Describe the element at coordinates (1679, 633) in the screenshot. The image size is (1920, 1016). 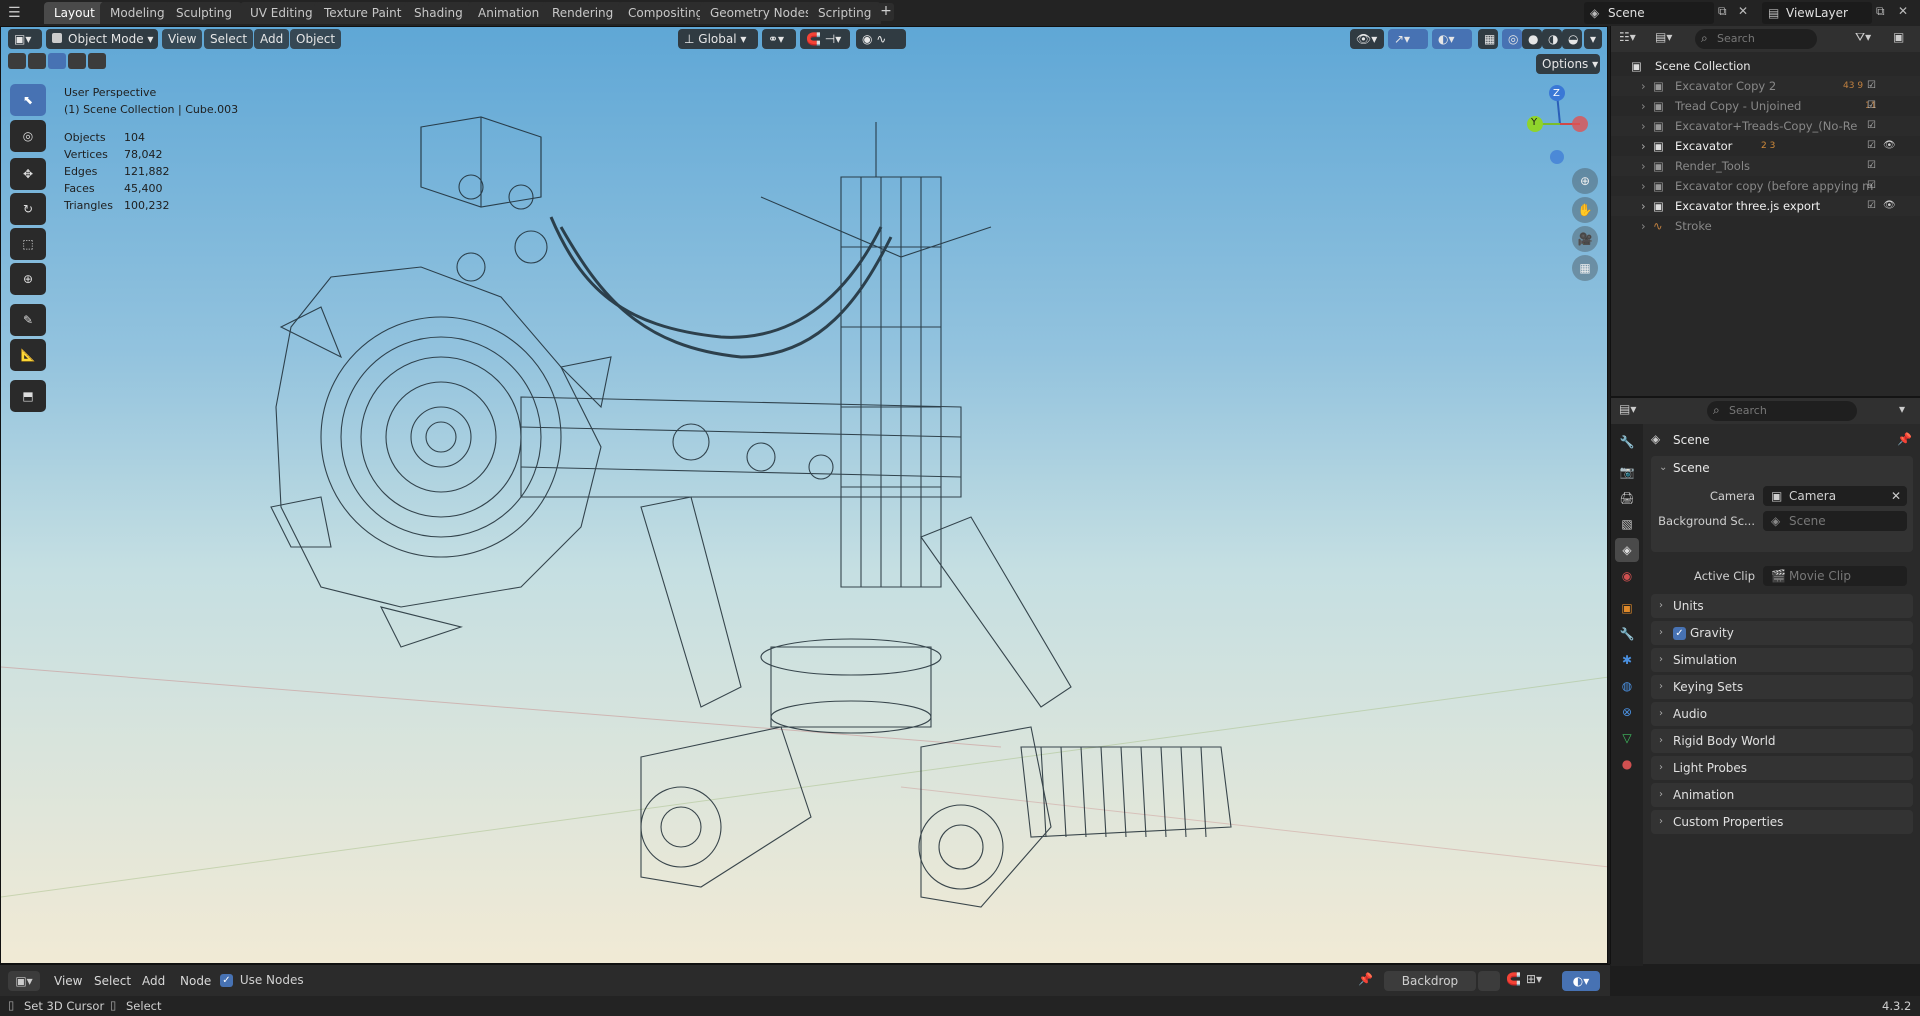
I see `gravity-checkbox: ✓` at that location.